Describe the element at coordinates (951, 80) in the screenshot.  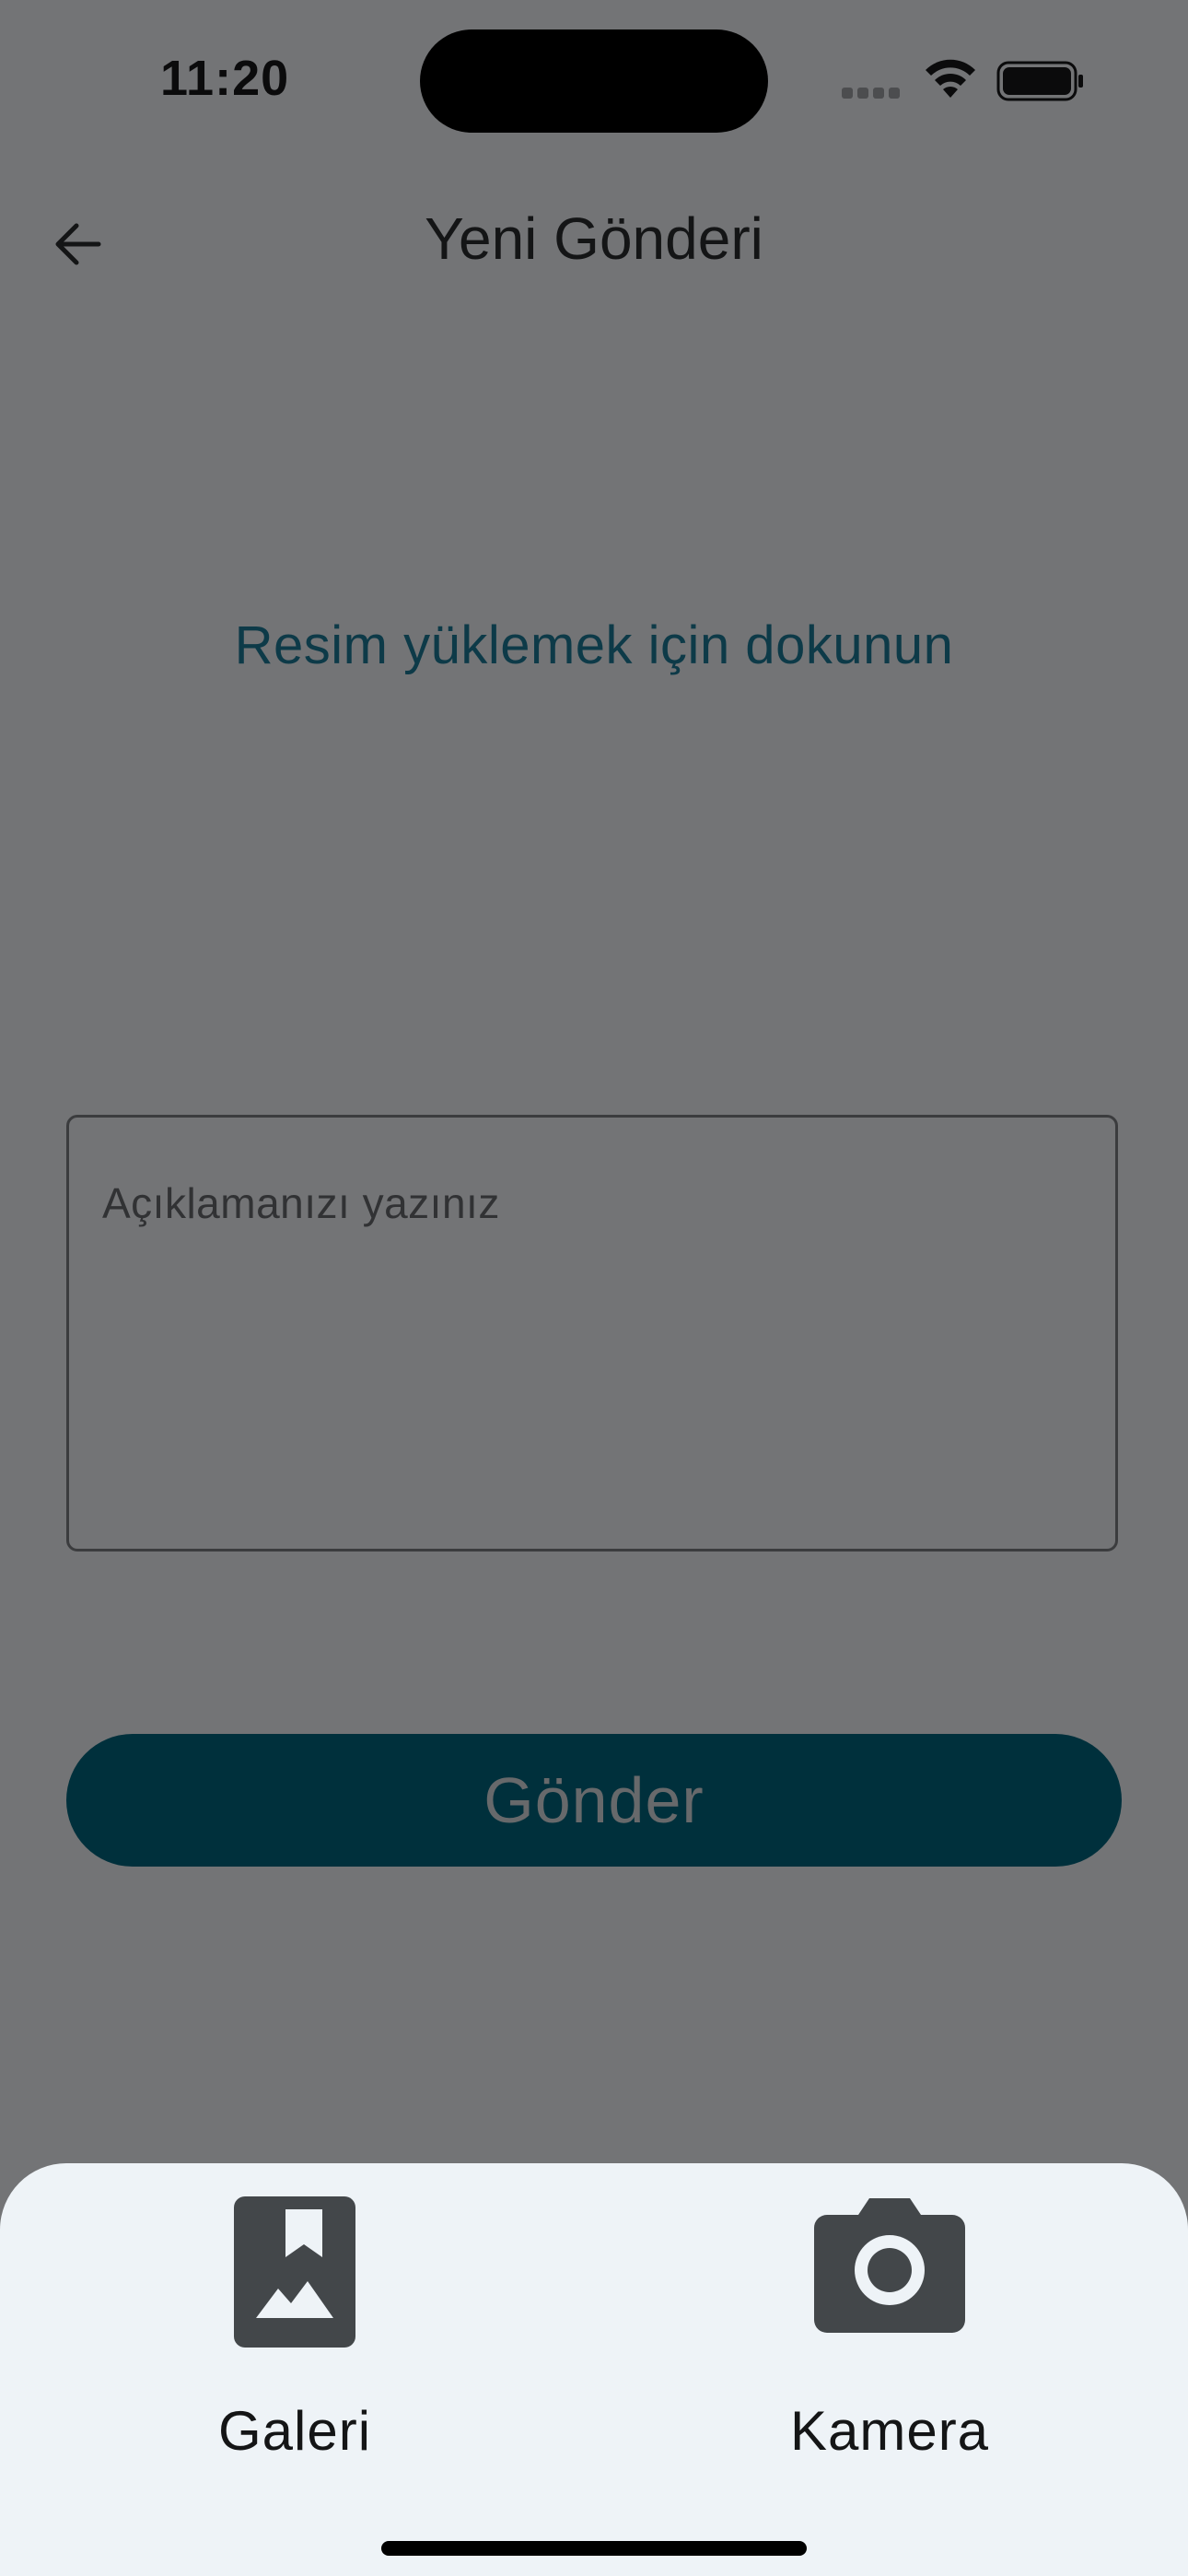
I see `wifi-icon` at that location.